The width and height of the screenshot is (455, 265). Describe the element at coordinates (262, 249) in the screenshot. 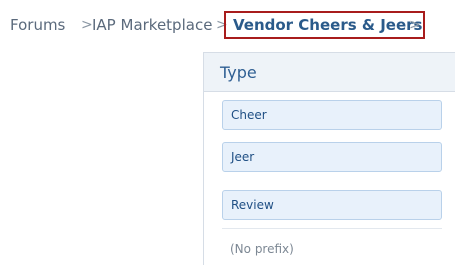

I see `menu-option-no-prefix: (No prefix)` at that location.